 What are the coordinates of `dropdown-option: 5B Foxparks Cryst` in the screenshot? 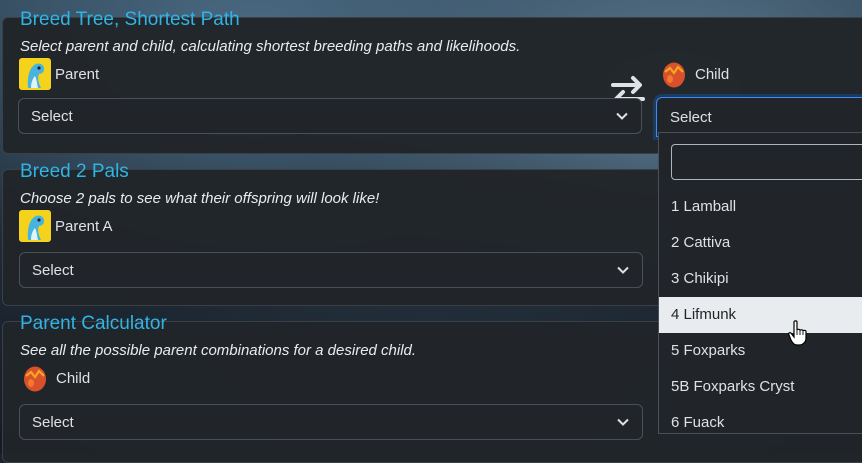 It's located at (760, 387).